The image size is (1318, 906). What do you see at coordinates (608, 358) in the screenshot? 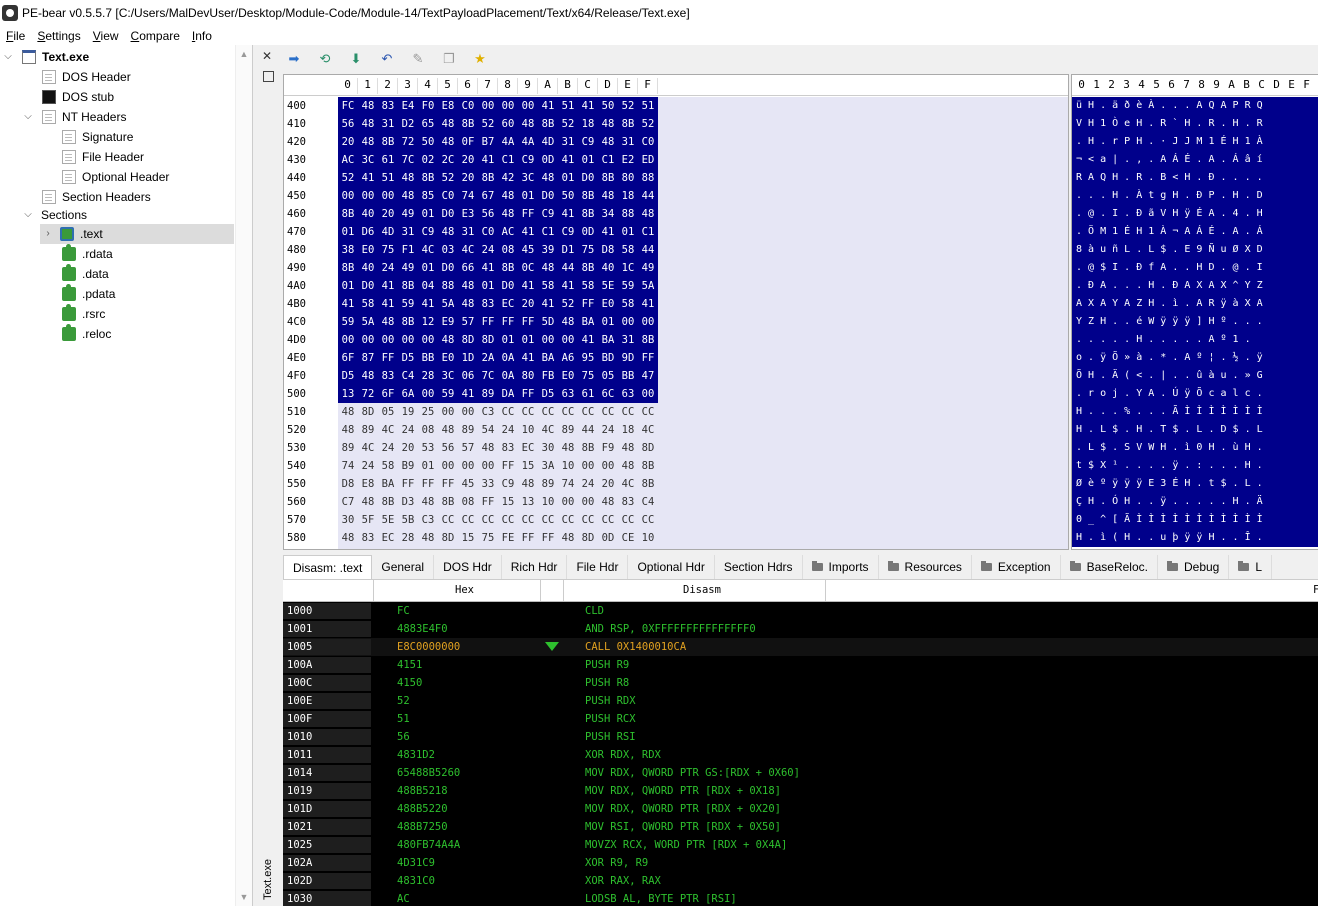
I see `hex-byte: BD` at bounding box center [608, 358].